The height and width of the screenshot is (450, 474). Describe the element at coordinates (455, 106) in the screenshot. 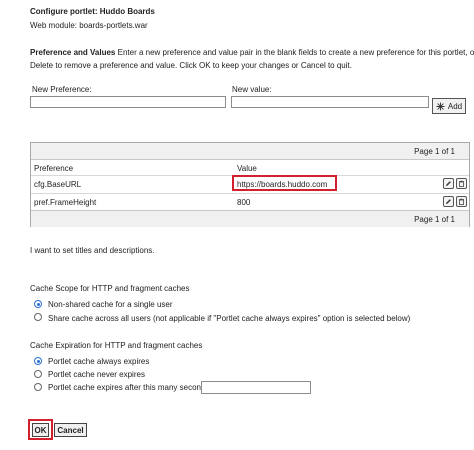

I see `add-button-label: Add` at that location.